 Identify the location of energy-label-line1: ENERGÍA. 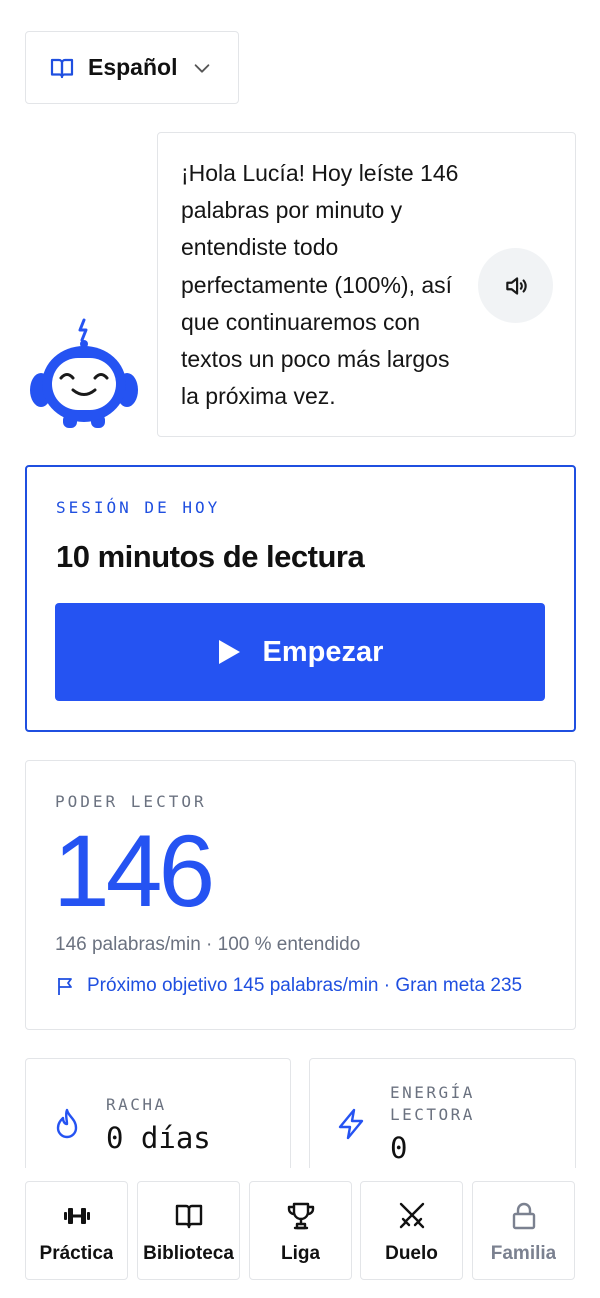
(432, 1092).